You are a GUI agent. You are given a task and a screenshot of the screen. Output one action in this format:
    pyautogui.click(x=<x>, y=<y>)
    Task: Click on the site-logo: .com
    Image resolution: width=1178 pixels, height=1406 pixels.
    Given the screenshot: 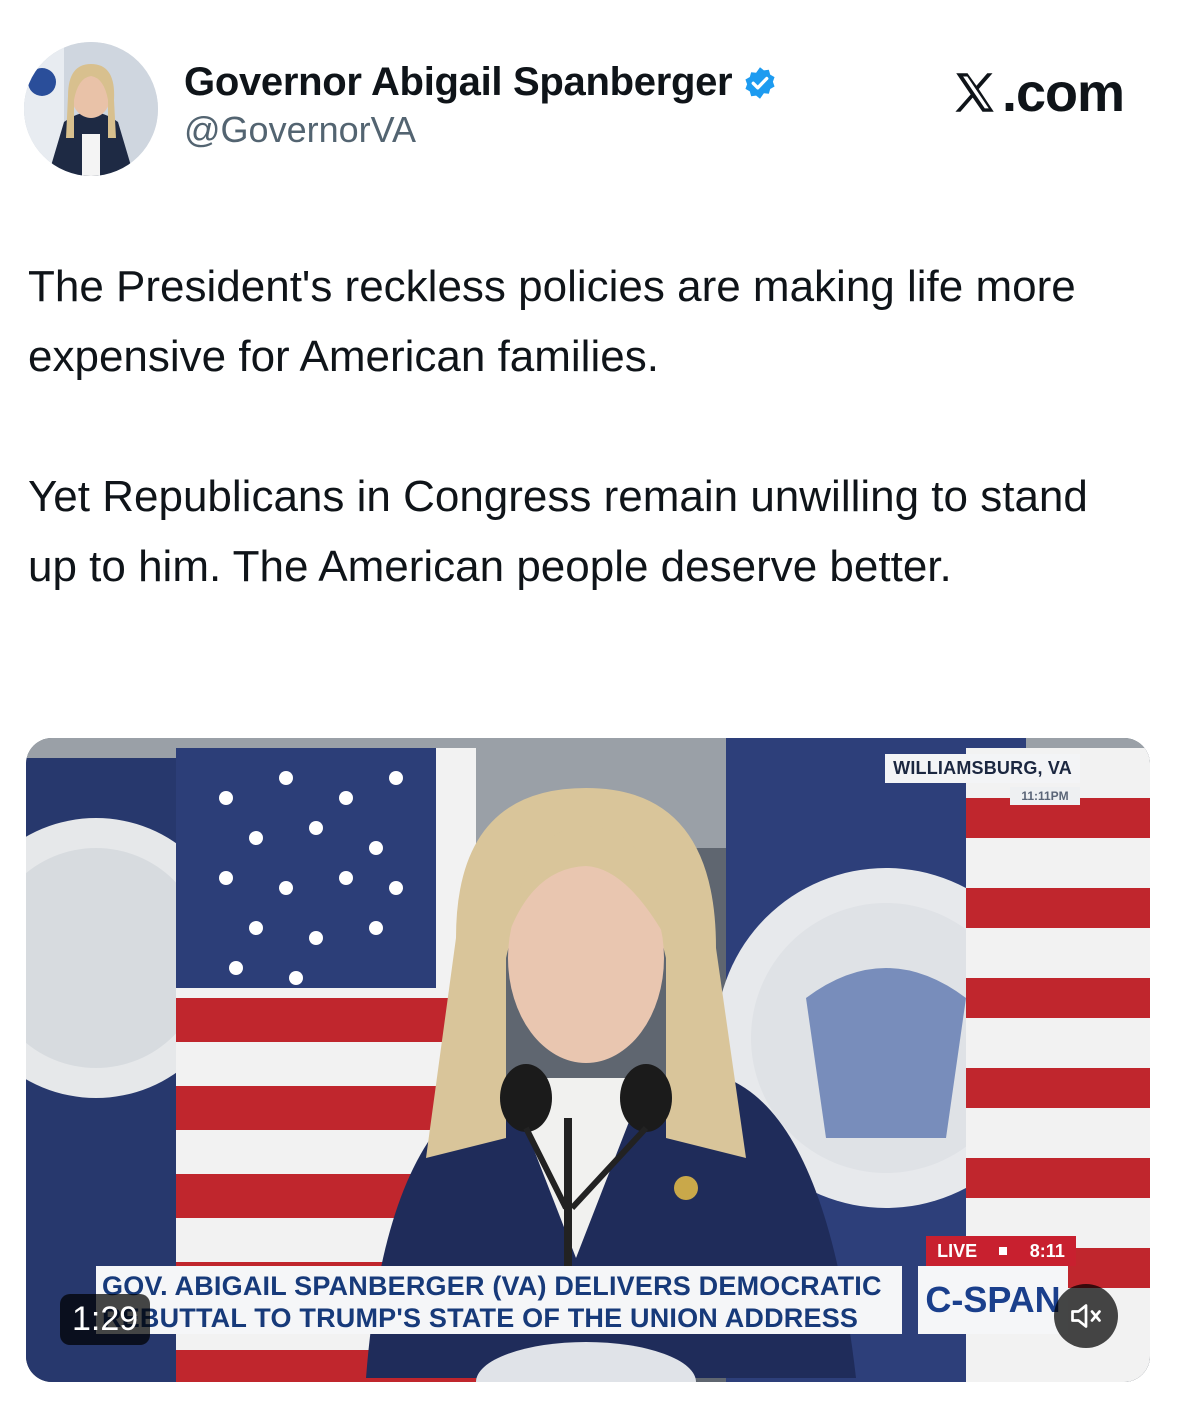 What is the action you would take?
    pyautogui.click(x=1037, y=93)
    